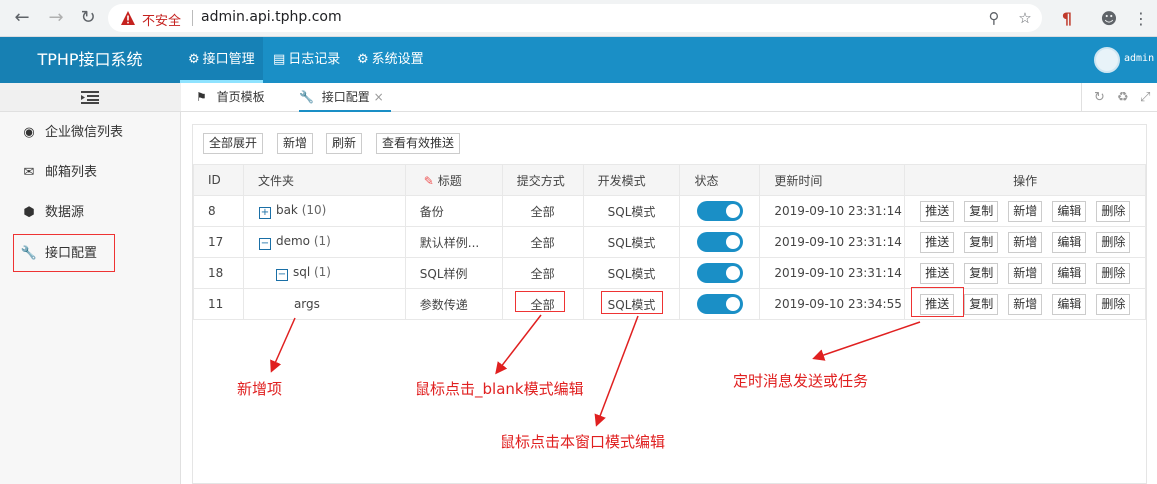  Describe the element at coordinates (631, 180) in the screenshot. I see `col-header-mode: 开发模式` at that location.